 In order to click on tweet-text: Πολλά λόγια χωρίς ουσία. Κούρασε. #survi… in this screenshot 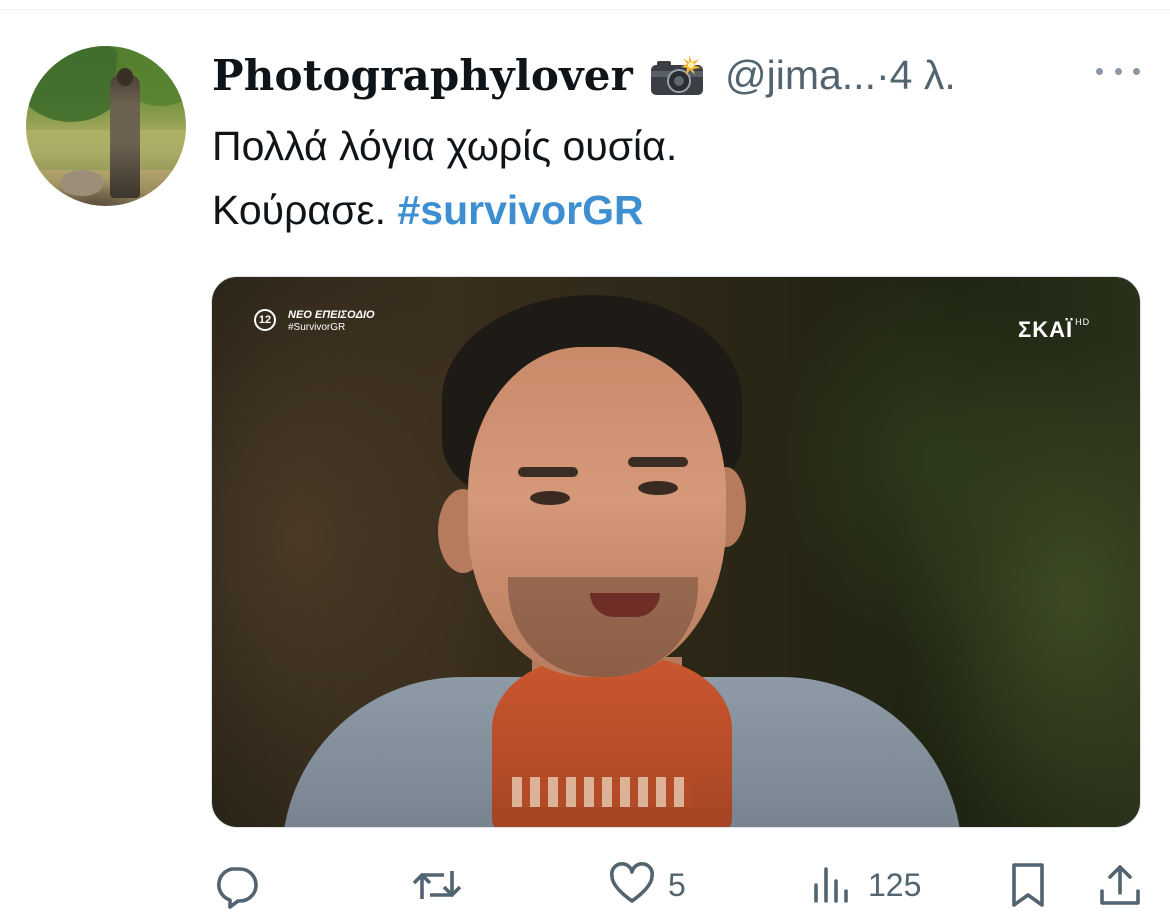, I will do `click(672, 178)`.